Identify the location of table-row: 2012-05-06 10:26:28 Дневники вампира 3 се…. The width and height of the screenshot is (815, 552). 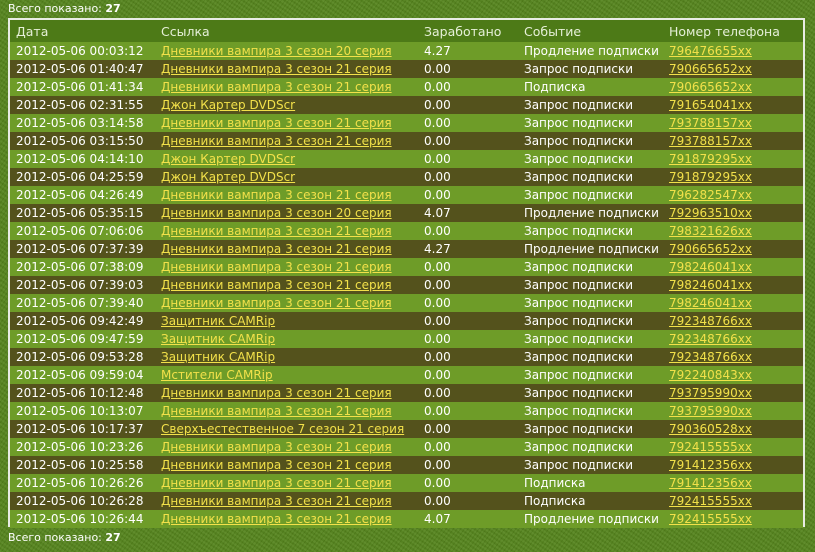
(406, 501).